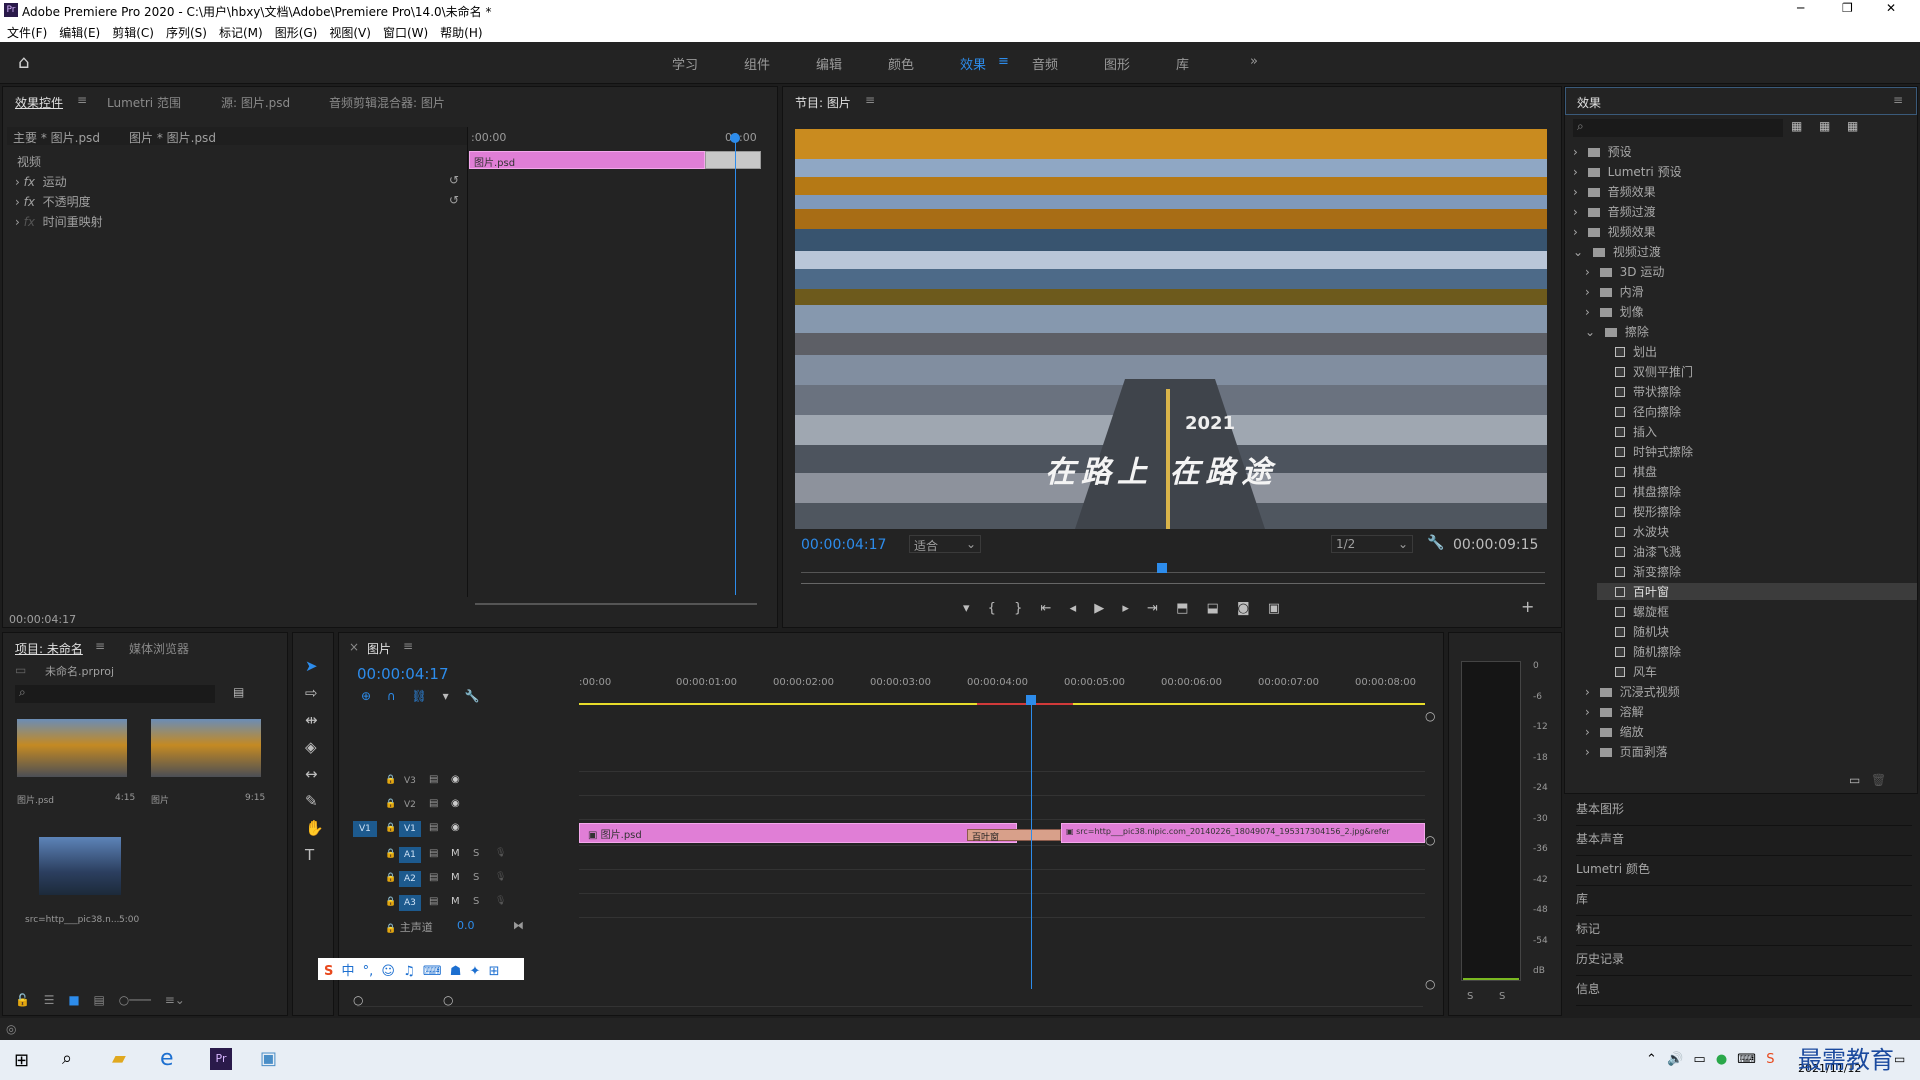  Describe the element at coordinates (1757, 451) in the screenshot. I see `effects-tree-item: 时钟式擦除` at that location.